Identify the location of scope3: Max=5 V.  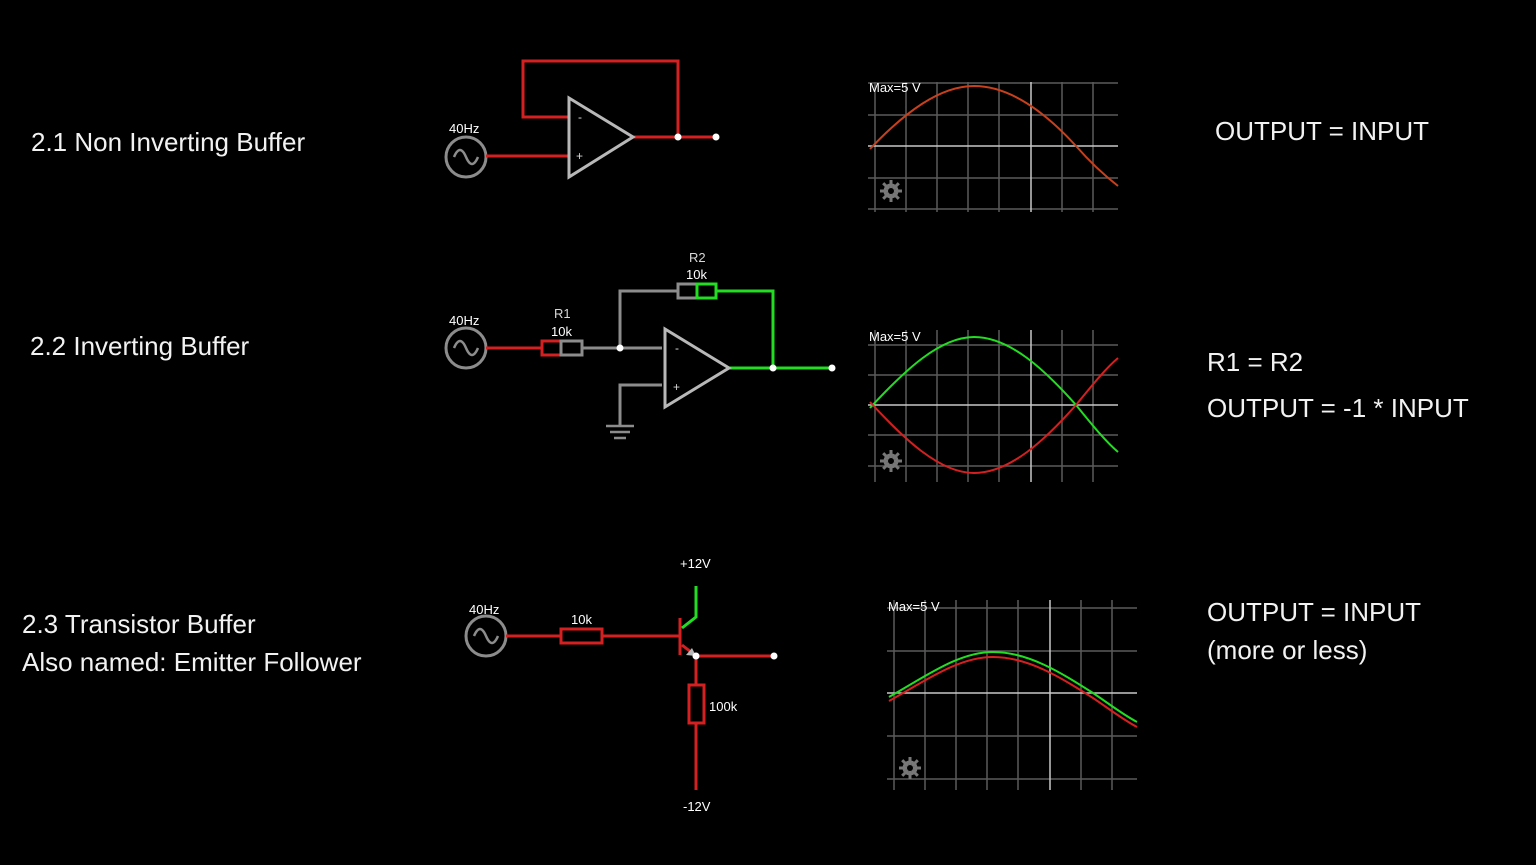
(1012, 694).